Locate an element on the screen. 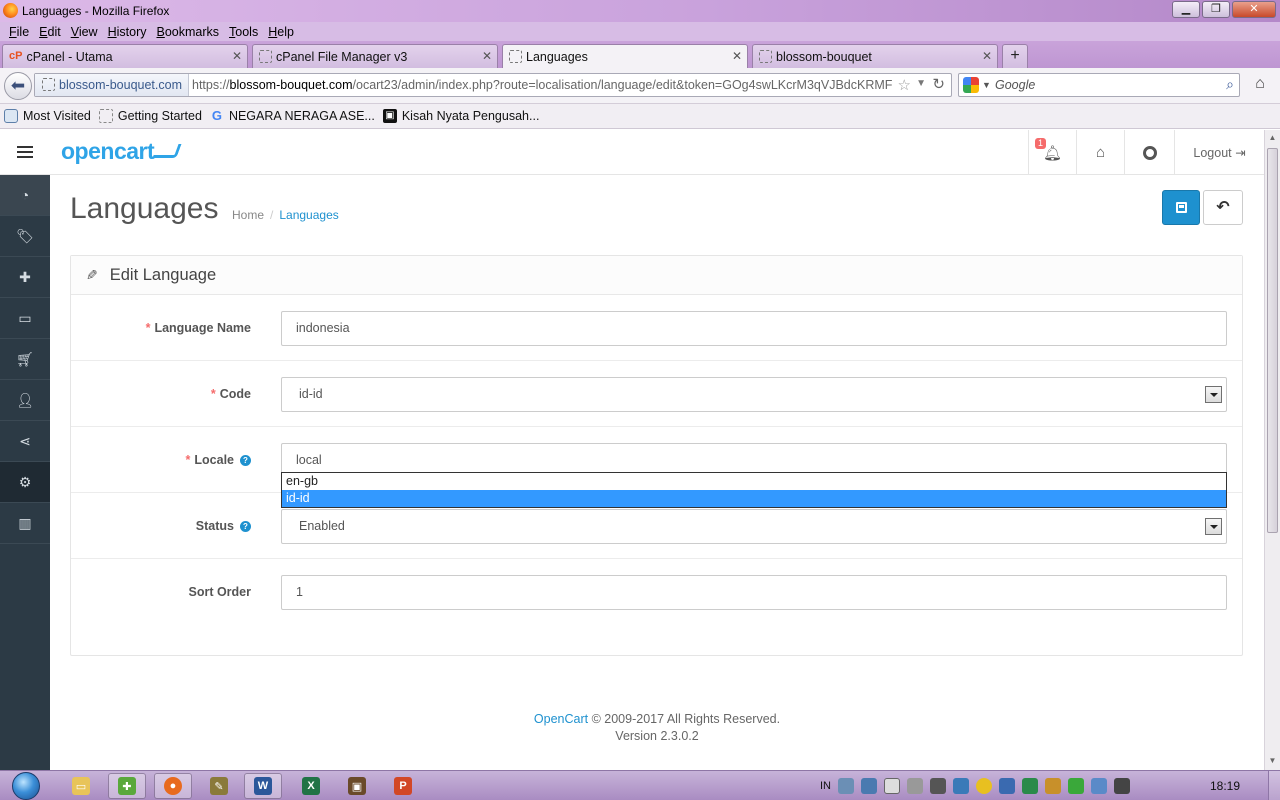  tray-update-icon is located at coordinates (1053, 786).